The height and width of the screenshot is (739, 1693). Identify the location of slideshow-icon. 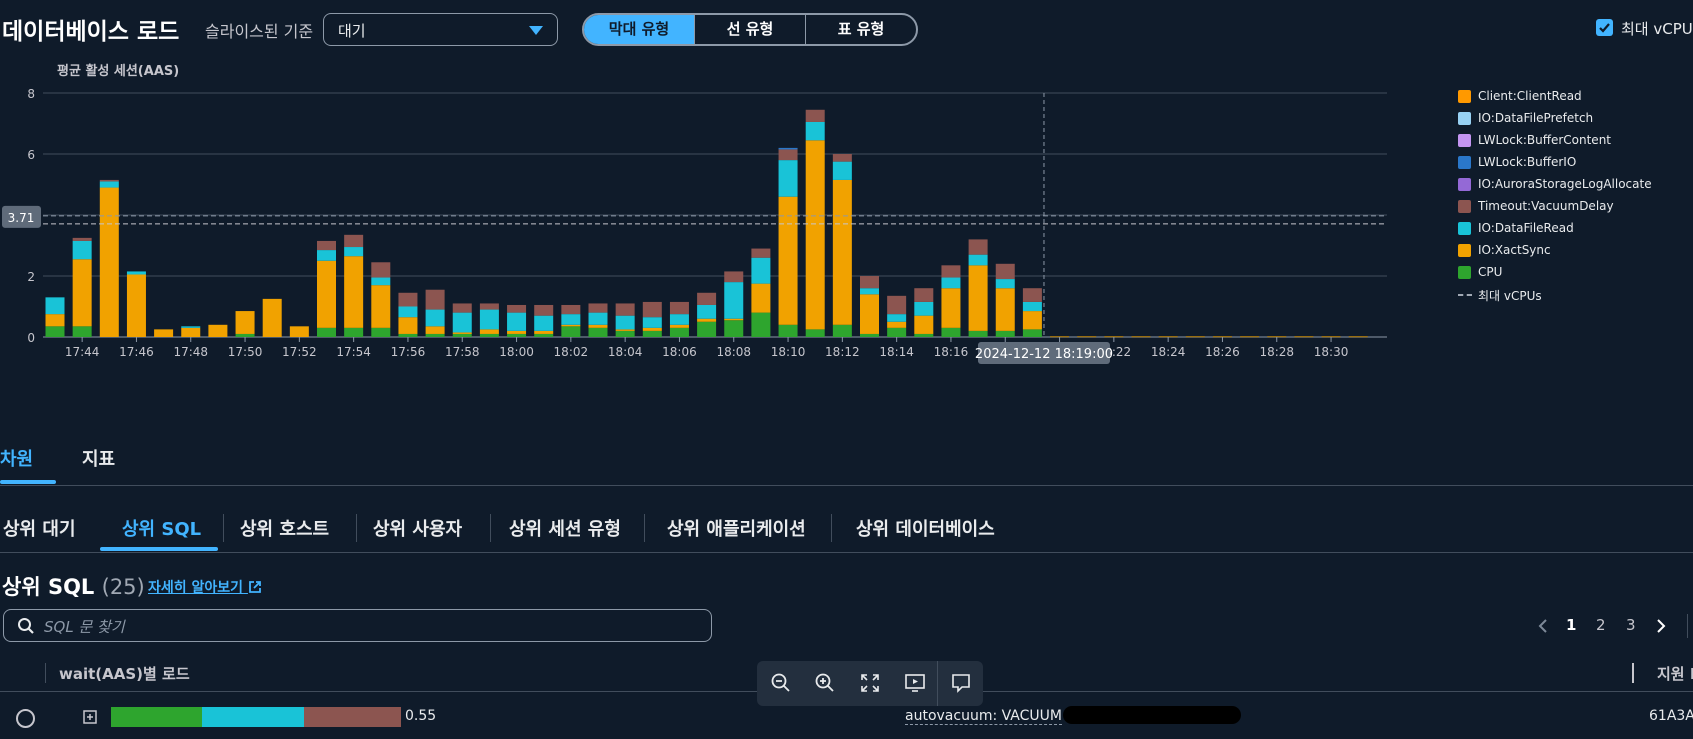
(915, 683).